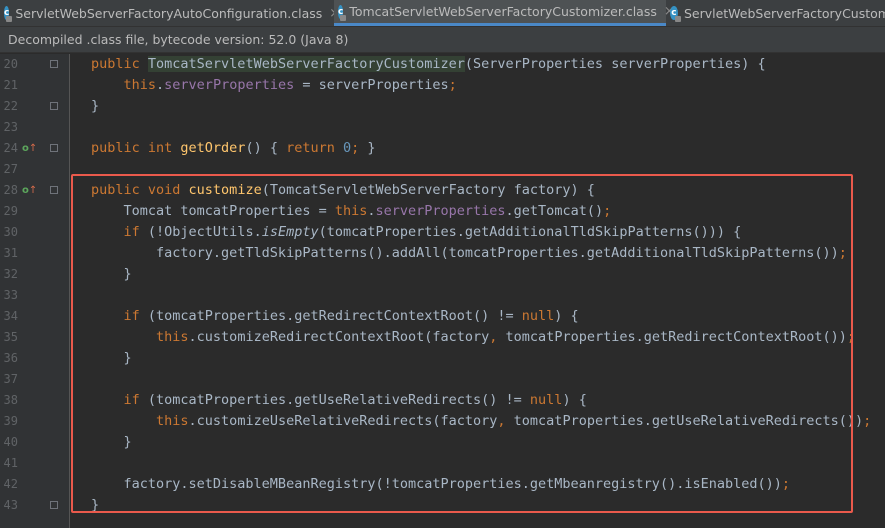 This screenshot has height=528, width=885. I want to click on line-number: 38, so click(10, 400).